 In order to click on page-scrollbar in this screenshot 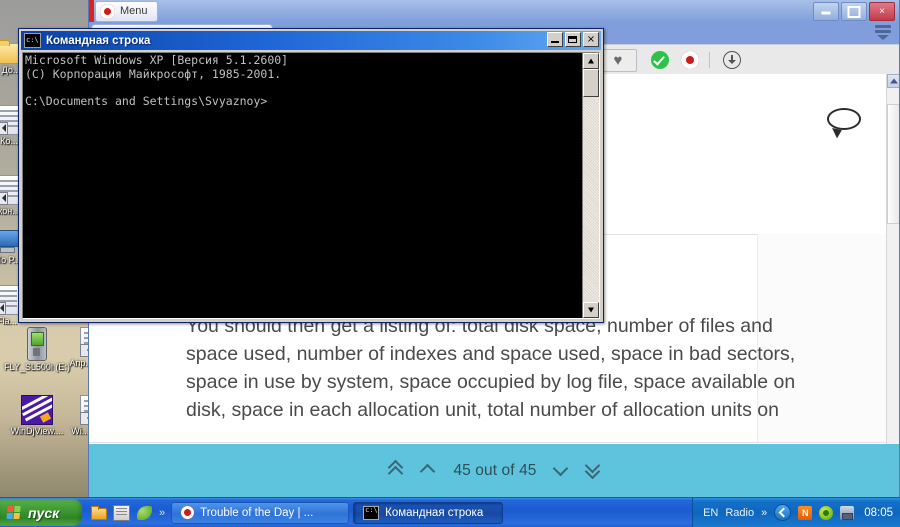, I will do `click(892, 285)`.